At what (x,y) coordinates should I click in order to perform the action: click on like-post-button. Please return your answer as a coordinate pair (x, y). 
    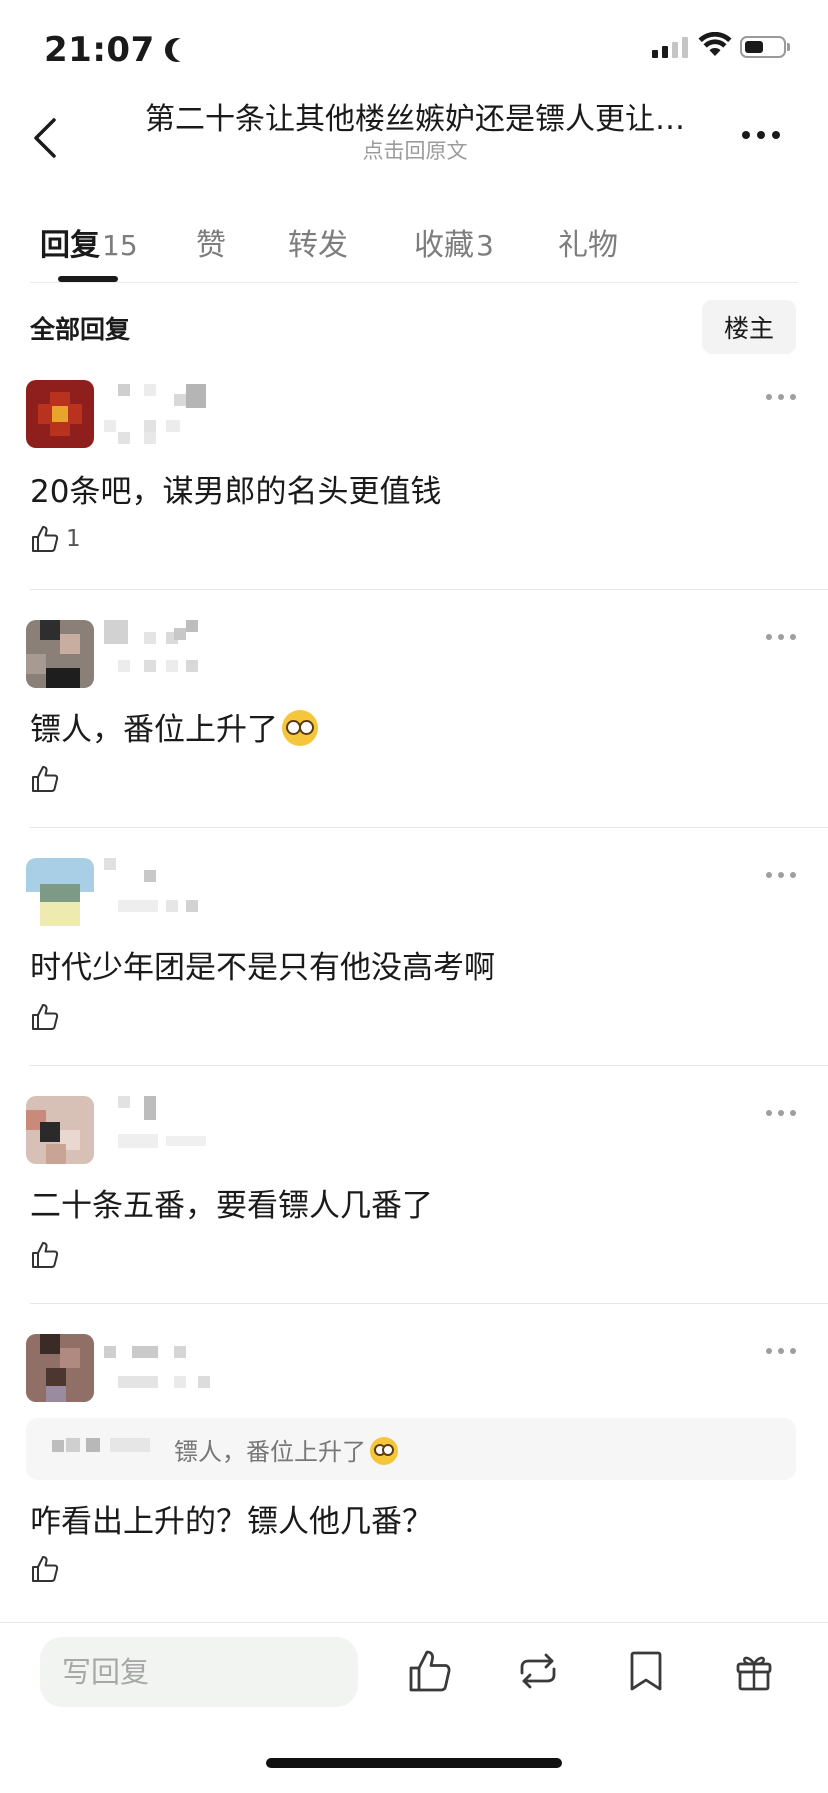
    Looking at the image, I should click on (430, 1671).